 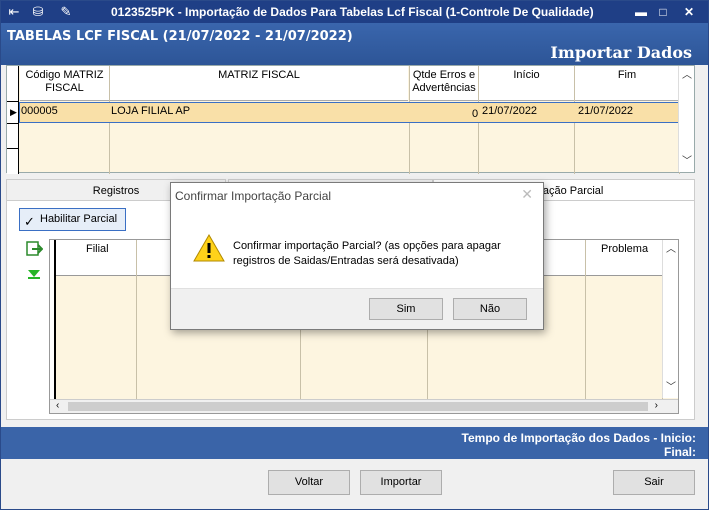 I want to click on cell-inicio: 21/07/2022, so click(x=510, y=111).